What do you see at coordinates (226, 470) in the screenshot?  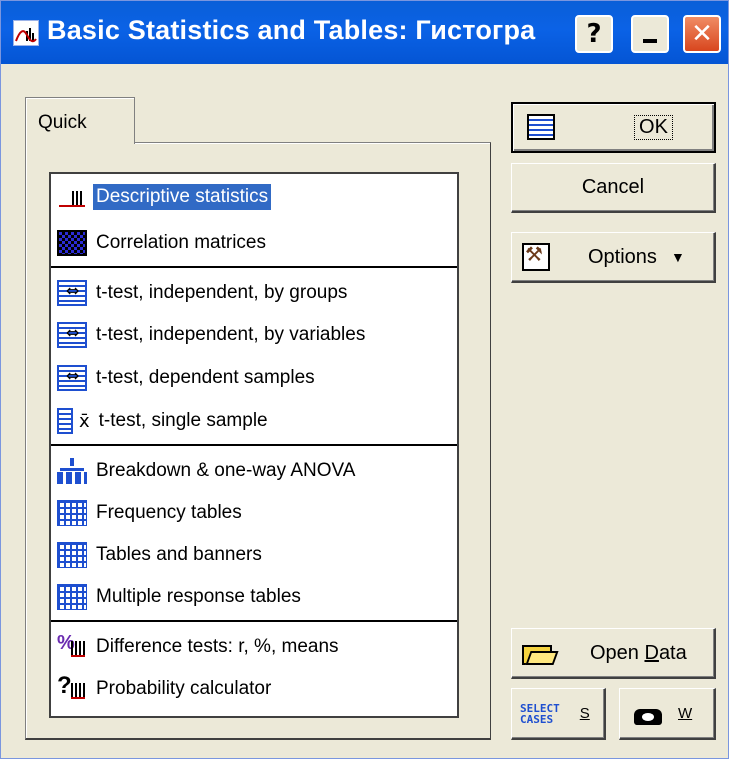 I see `list-item-label: Breakdown & one-way ANOVA` at bounding box center [226, 470].